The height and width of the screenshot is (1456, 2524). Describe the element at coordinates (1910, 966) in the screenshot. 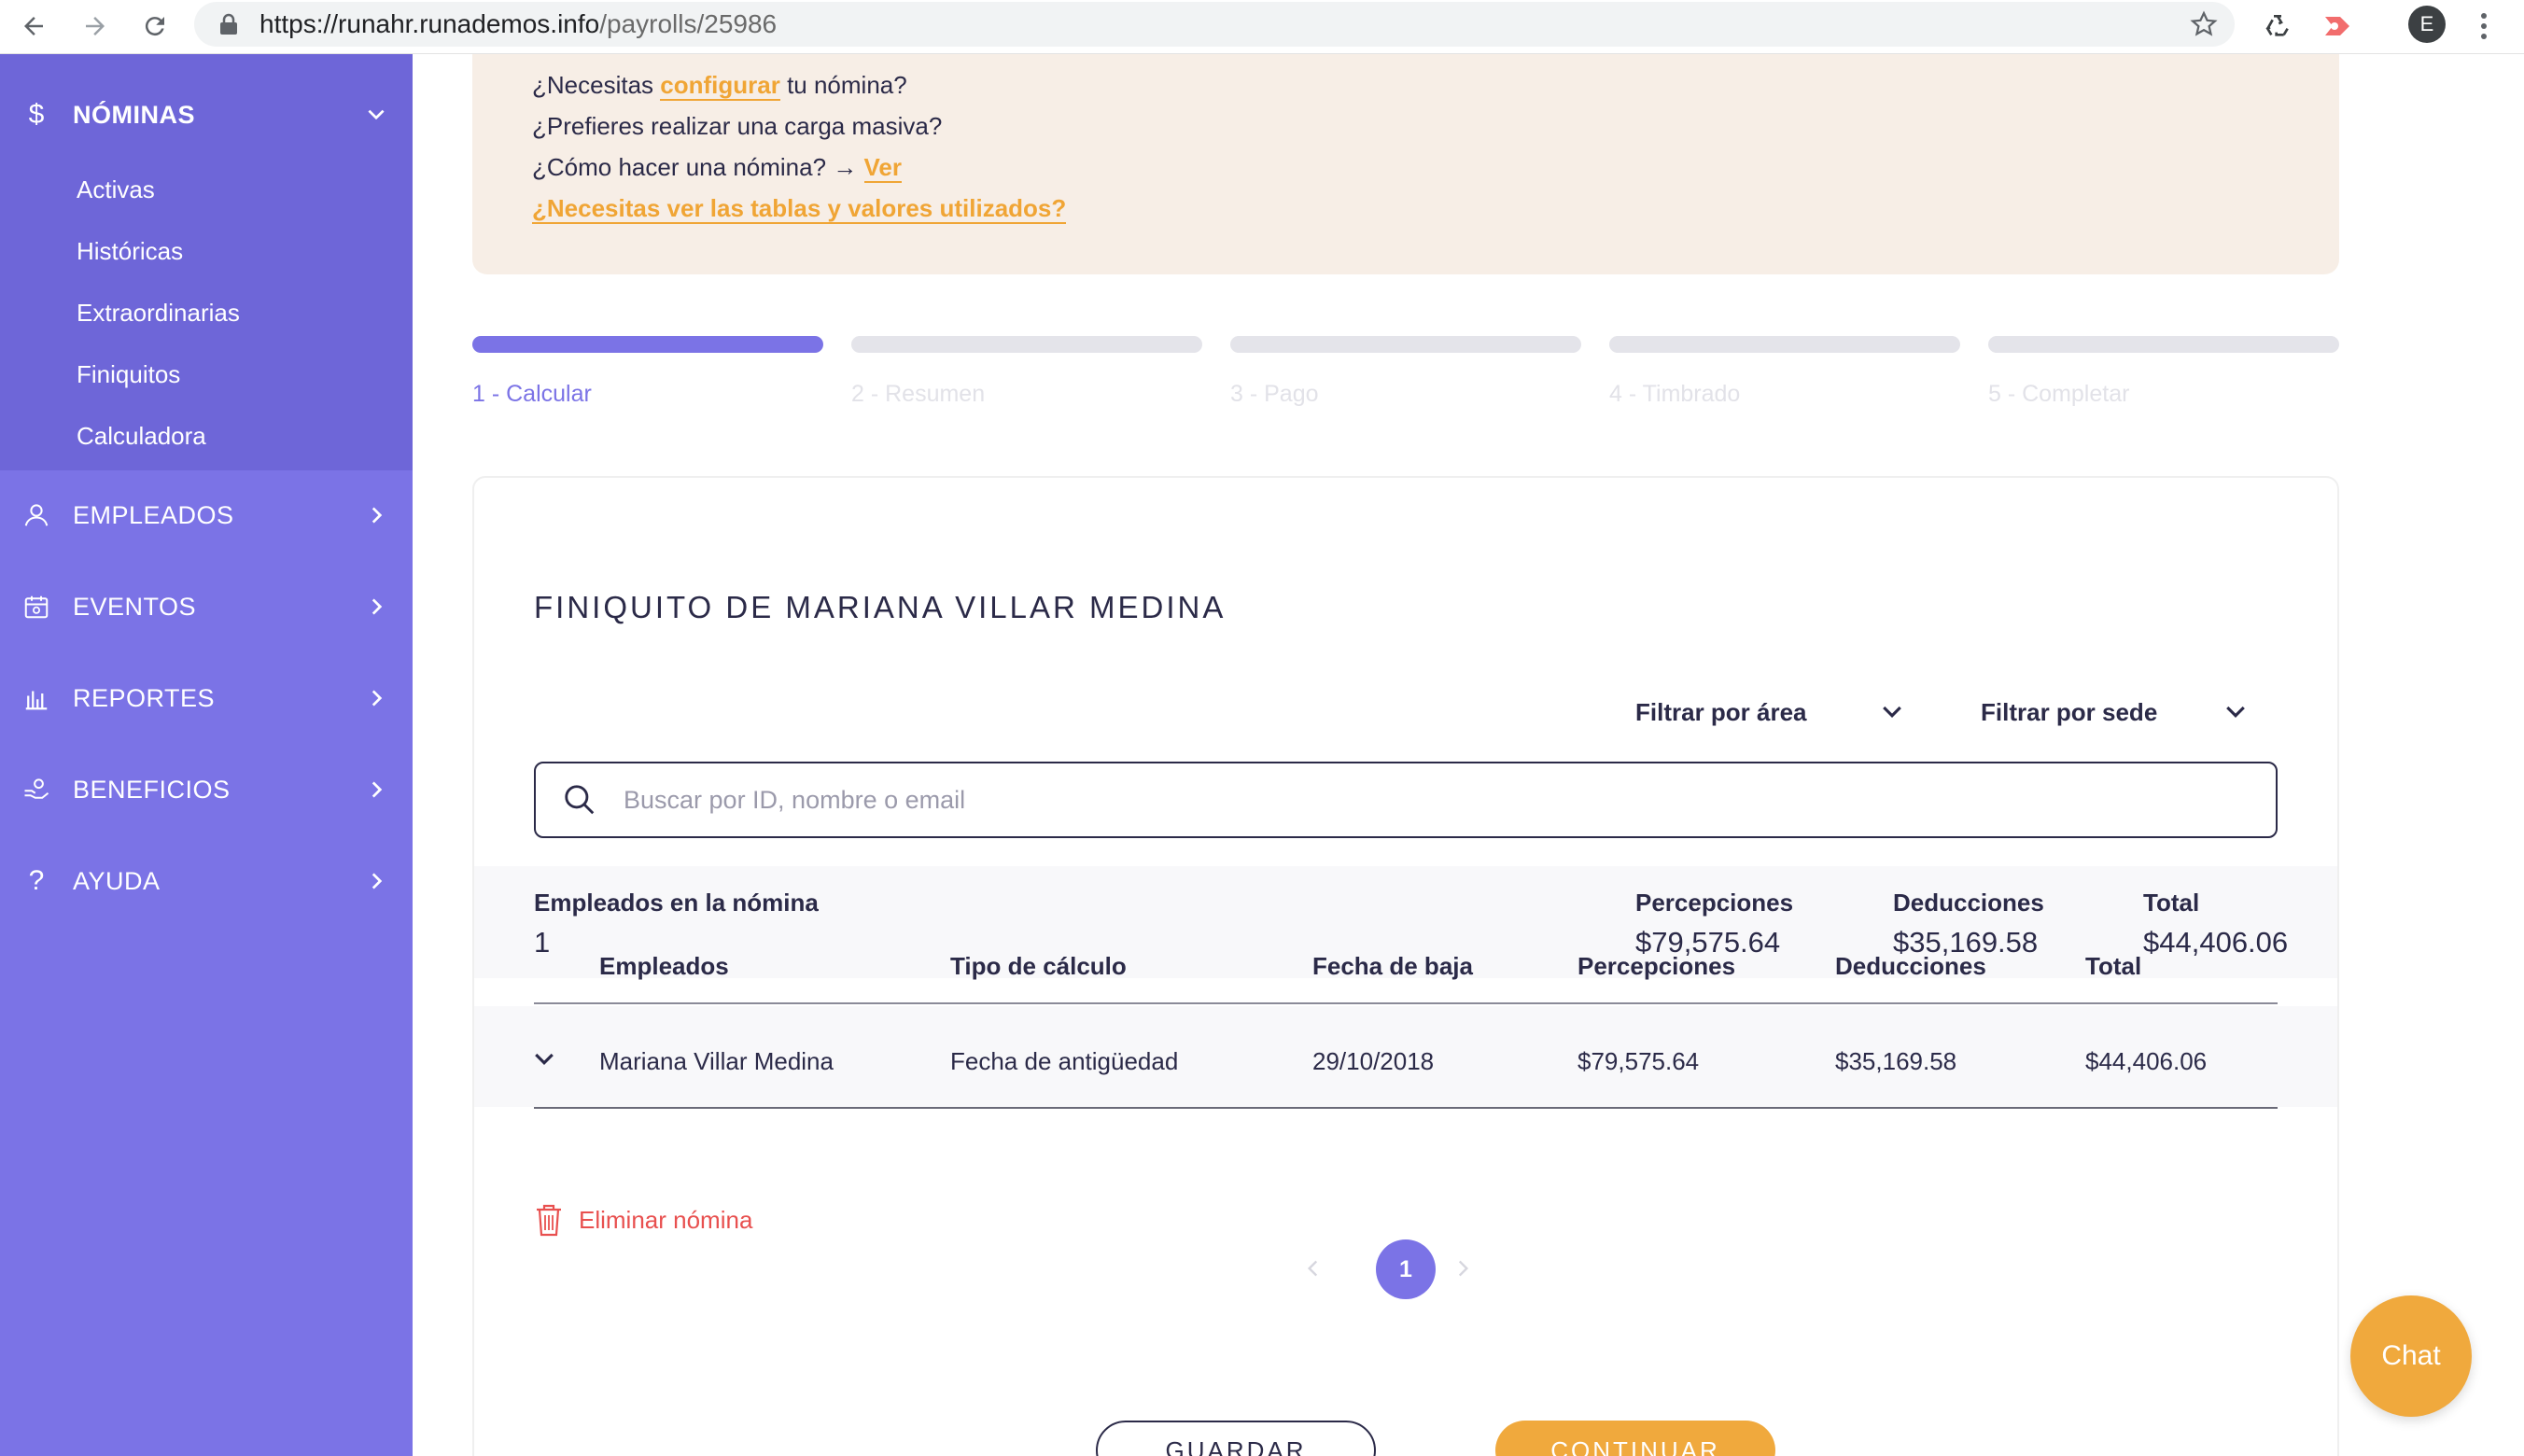

I see `table-header-deducciones: Deducciones` at that location.